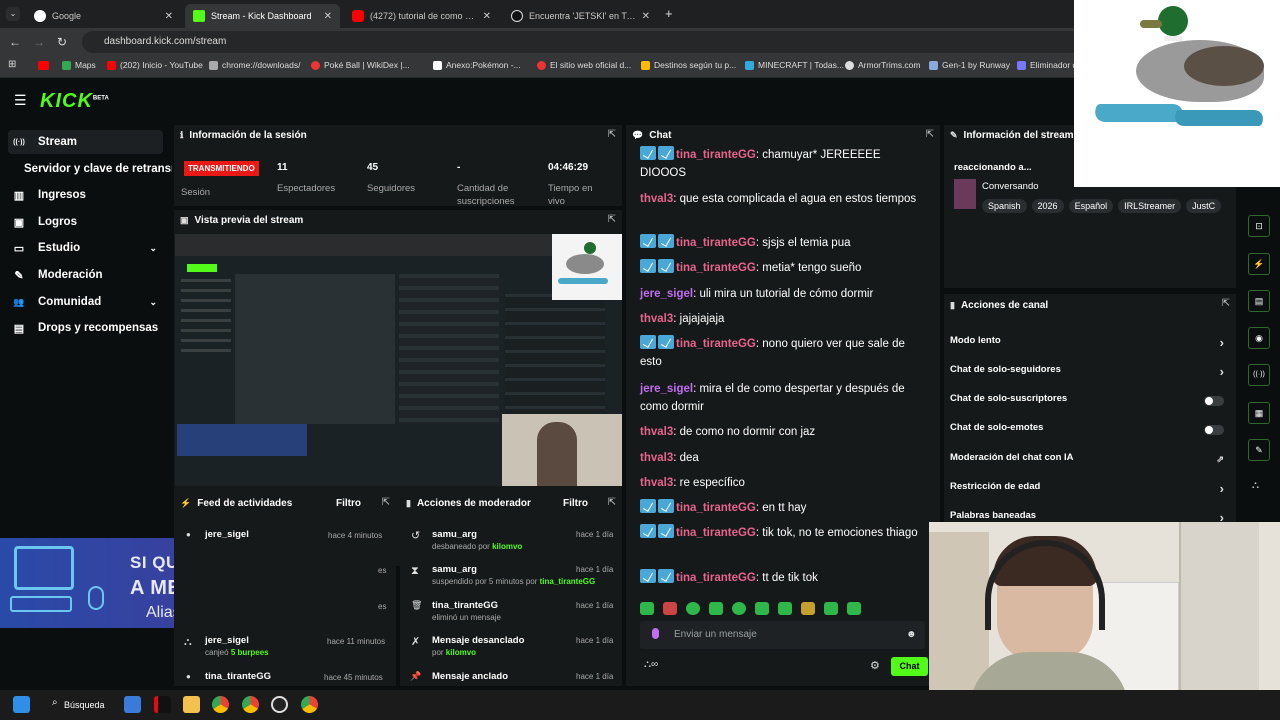  I want to click on sidebar-item-ingresos: ▥ Ingresos, so click(85, 195).